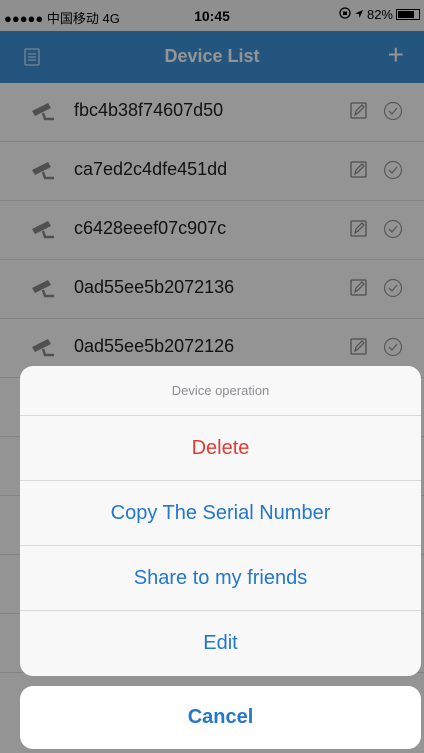 Image resolution: width=424 pixels, height=753 pixels. What do you see at coordinates (220, 643) in the screenshot?
I see `edit-button: Edit` at bounding box center [220, 643].